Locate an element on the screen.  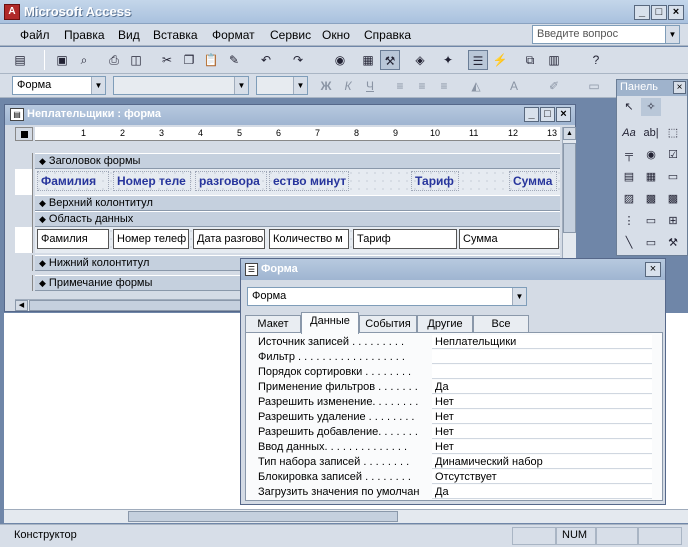
menu-insert: Вставка is located at coordinates (175, 35).